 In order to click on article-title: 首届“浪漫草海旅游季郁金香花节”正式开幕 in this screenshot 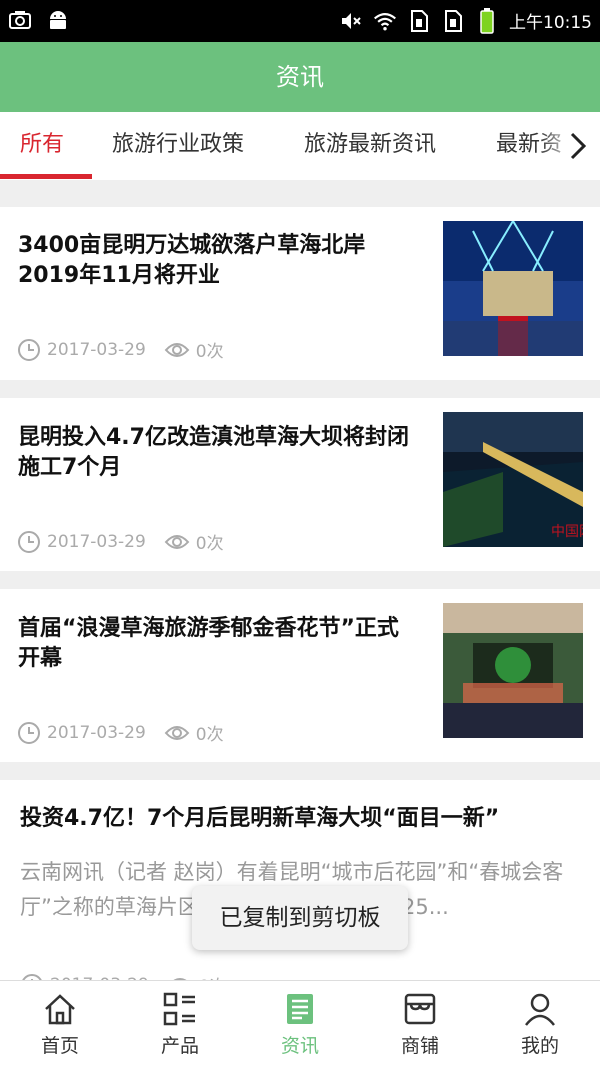, I will do `click(218, 644)`.